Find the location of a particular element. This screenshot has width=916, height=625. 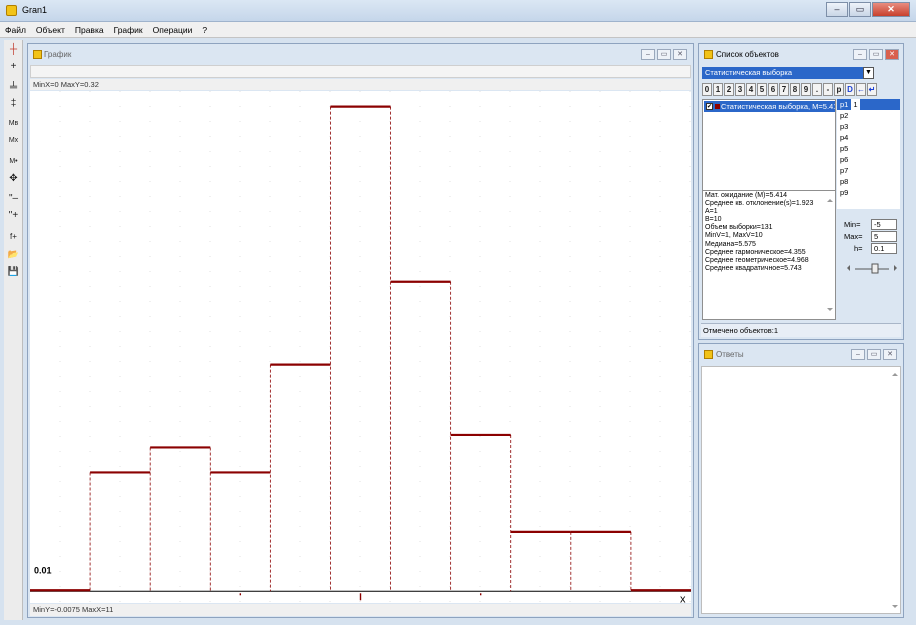

param-name: p1 is located at coordinates (844, 104).